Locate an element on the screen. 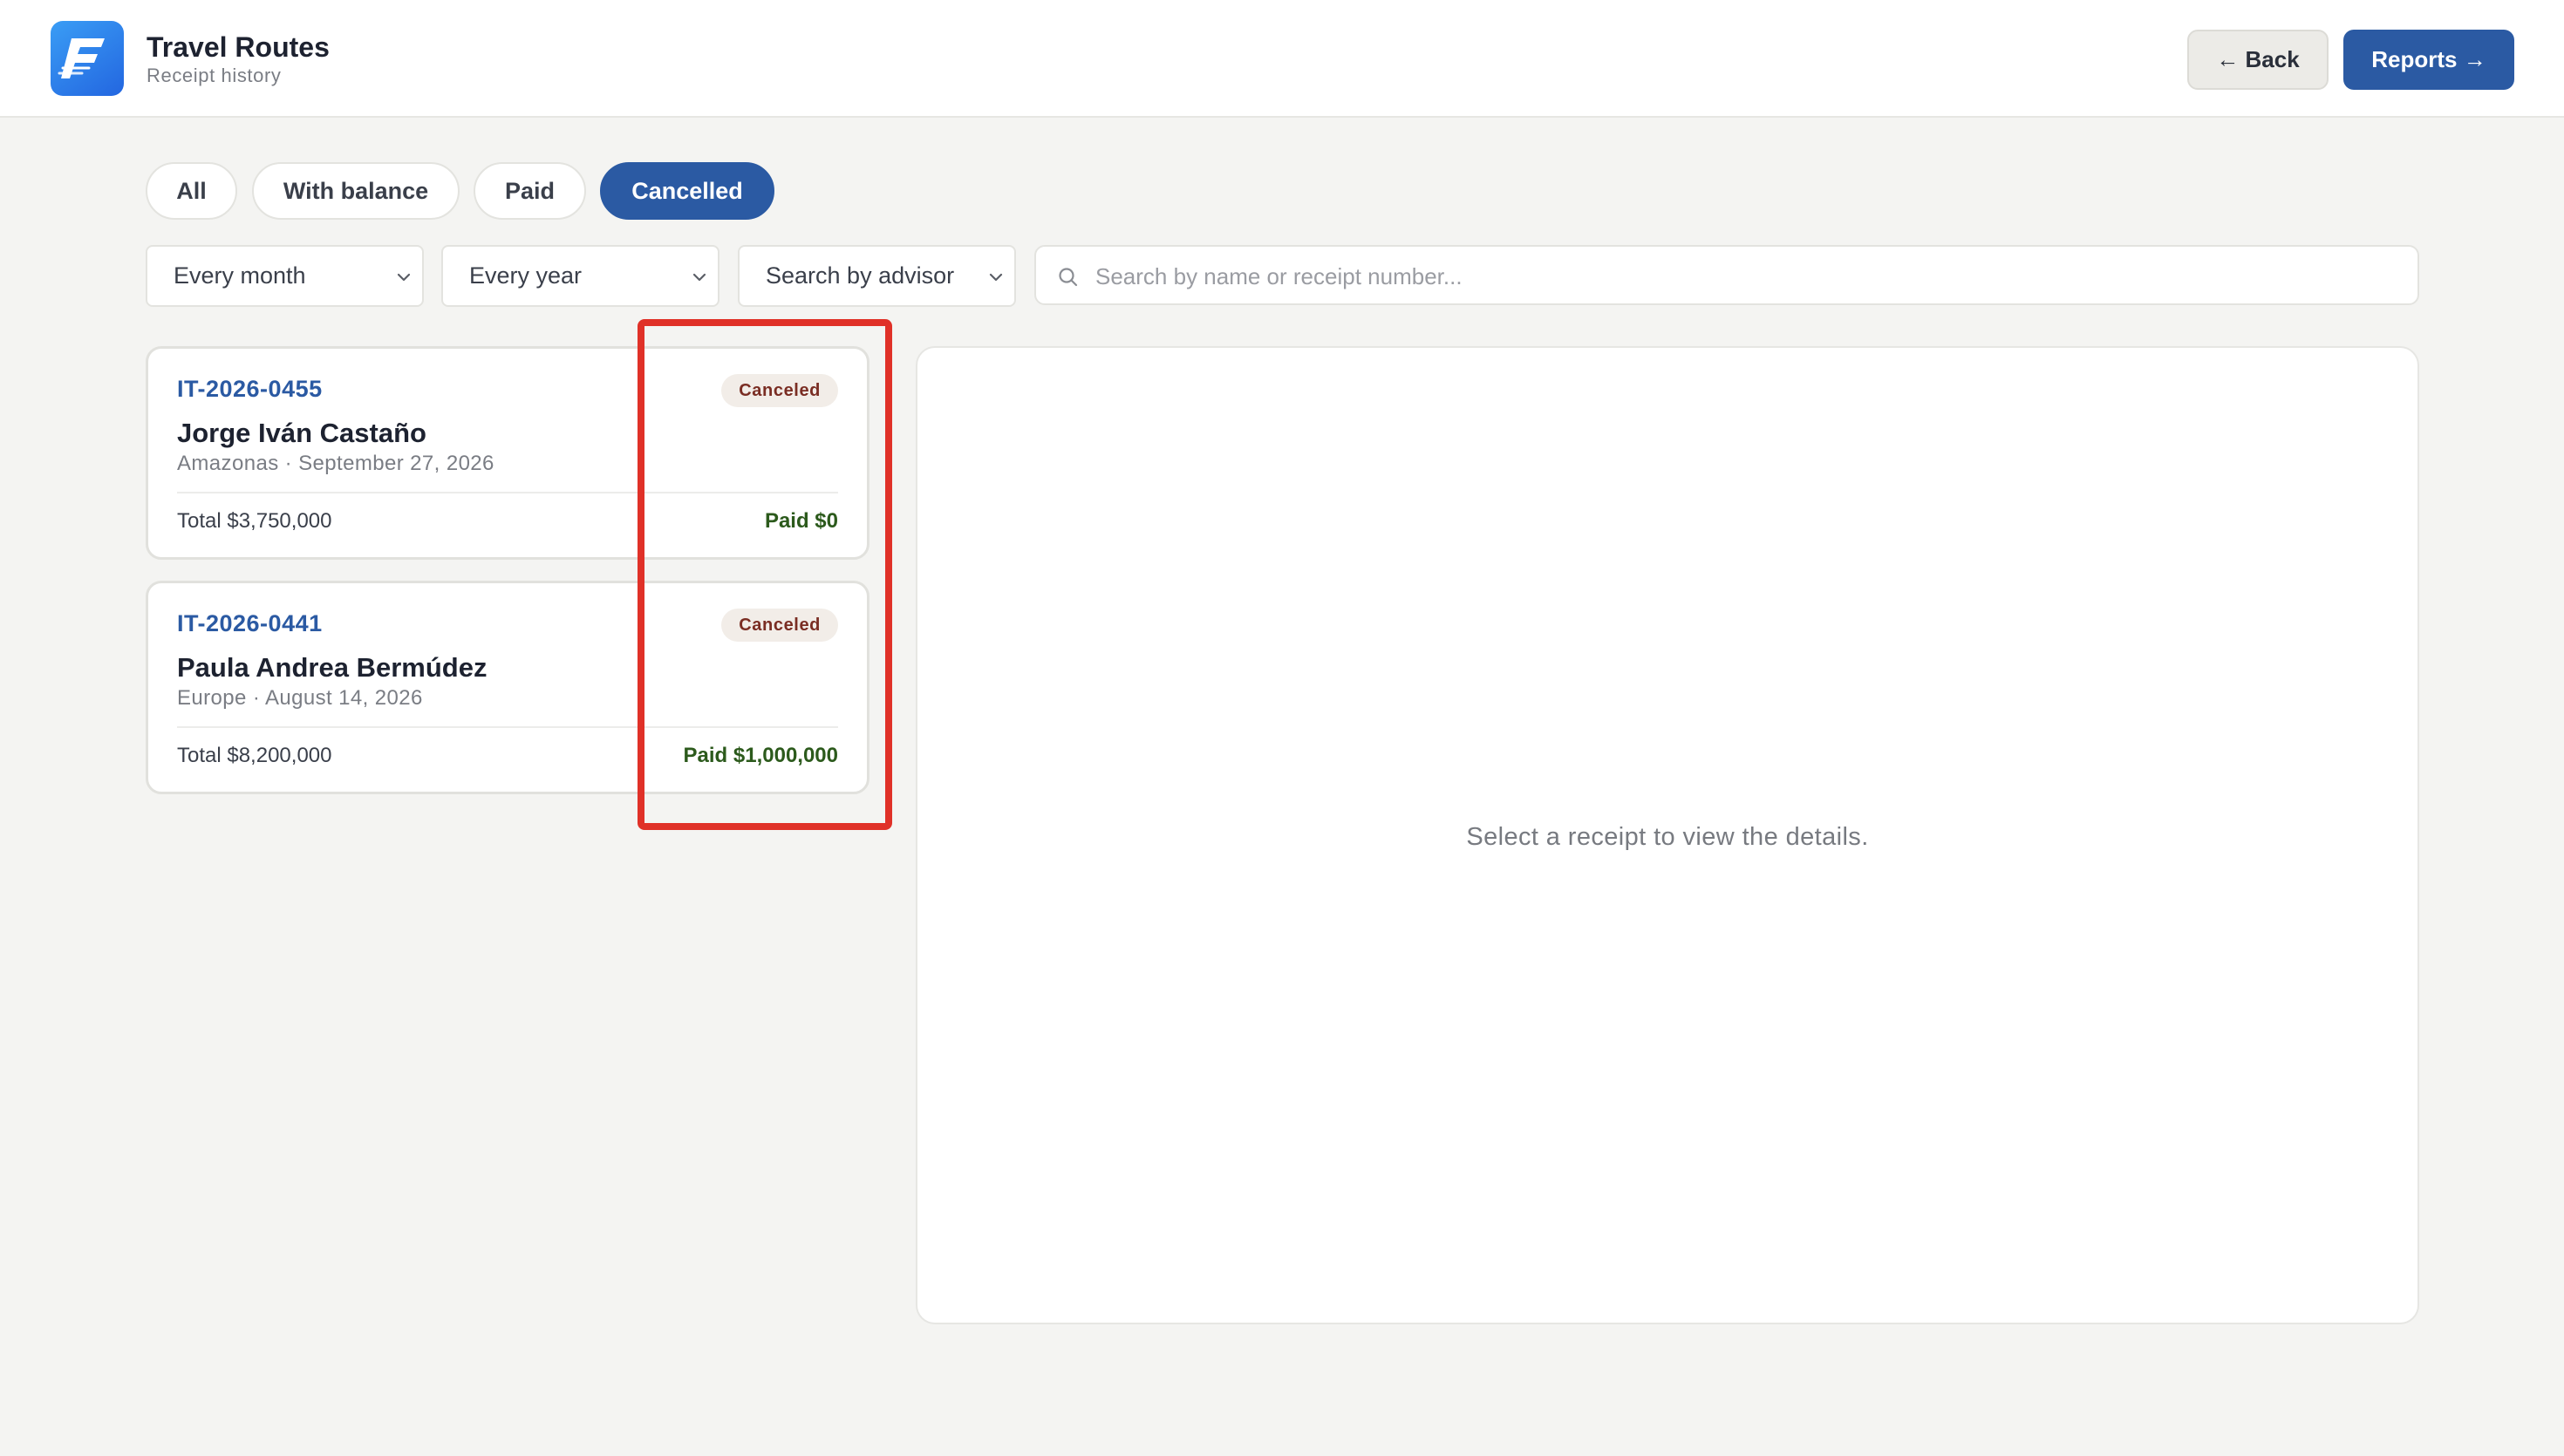 Image resolution: width=2564 pixels, height=1456 pixels. customer-name: Paula Andrea Bermúdez is located at coordinates (332, 667).